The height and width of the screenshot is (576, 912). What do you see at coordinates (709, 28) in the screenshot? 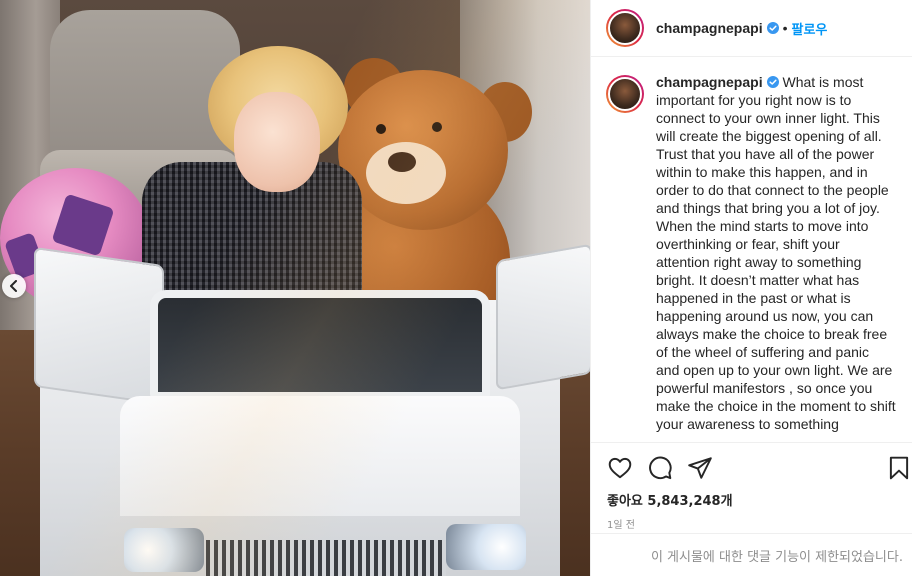
I see `header-username: champagnepapi` at bounding box center [709, 28].